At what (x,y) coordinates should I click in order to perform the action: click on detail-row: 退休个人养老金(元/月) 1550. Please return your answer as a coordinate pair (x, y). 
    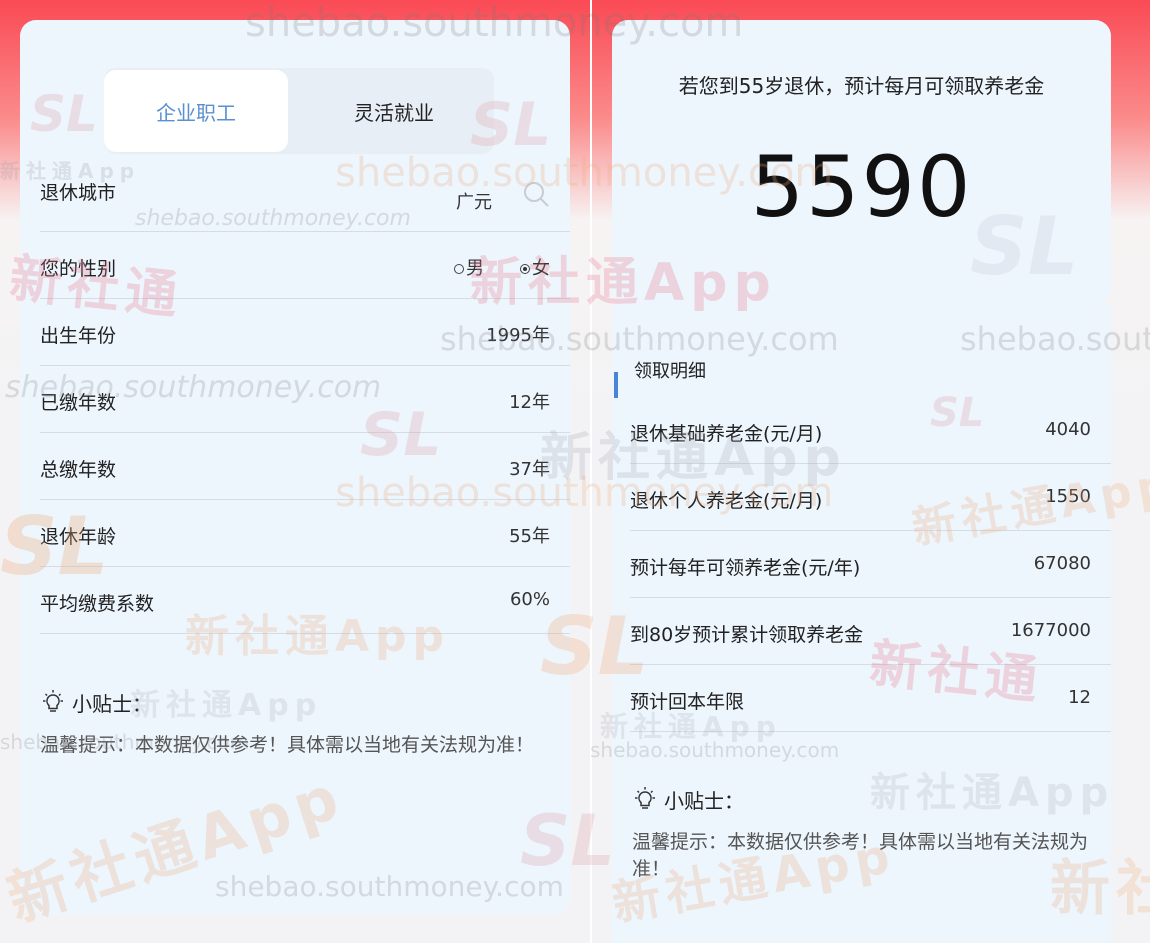
    Looking at the image, I should click on (870, 497).